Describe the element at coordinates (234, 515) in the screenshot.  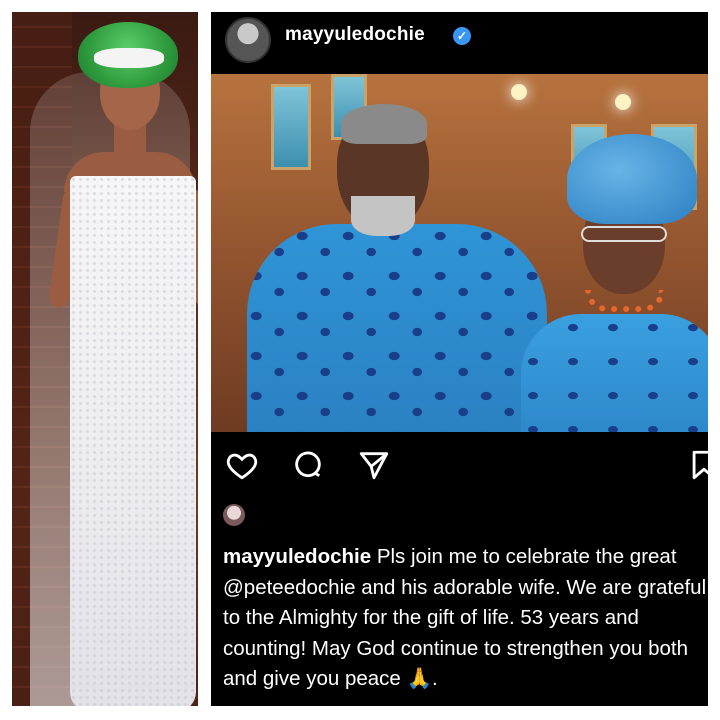
I see `liked-by-avatar` at that location.